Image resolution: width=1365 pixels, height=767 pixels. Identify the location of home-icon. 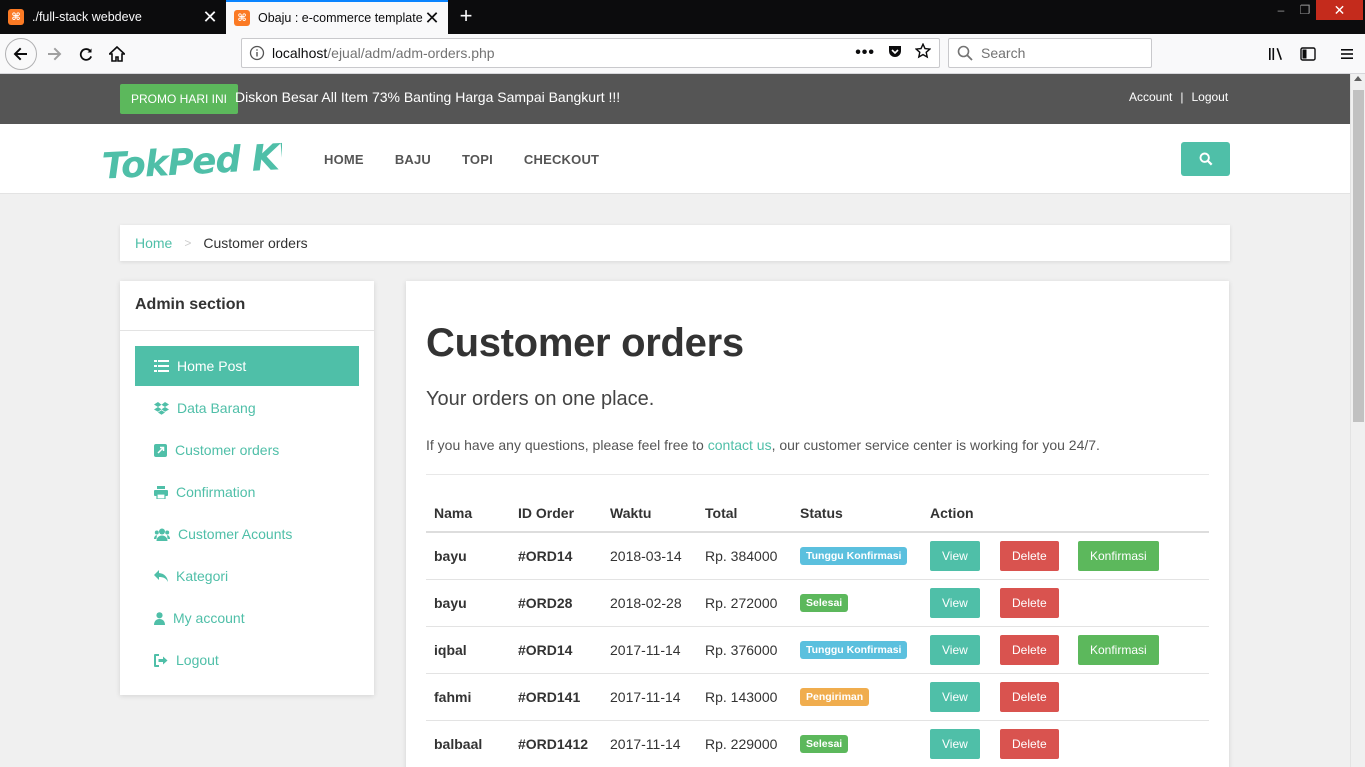
(117, 54).